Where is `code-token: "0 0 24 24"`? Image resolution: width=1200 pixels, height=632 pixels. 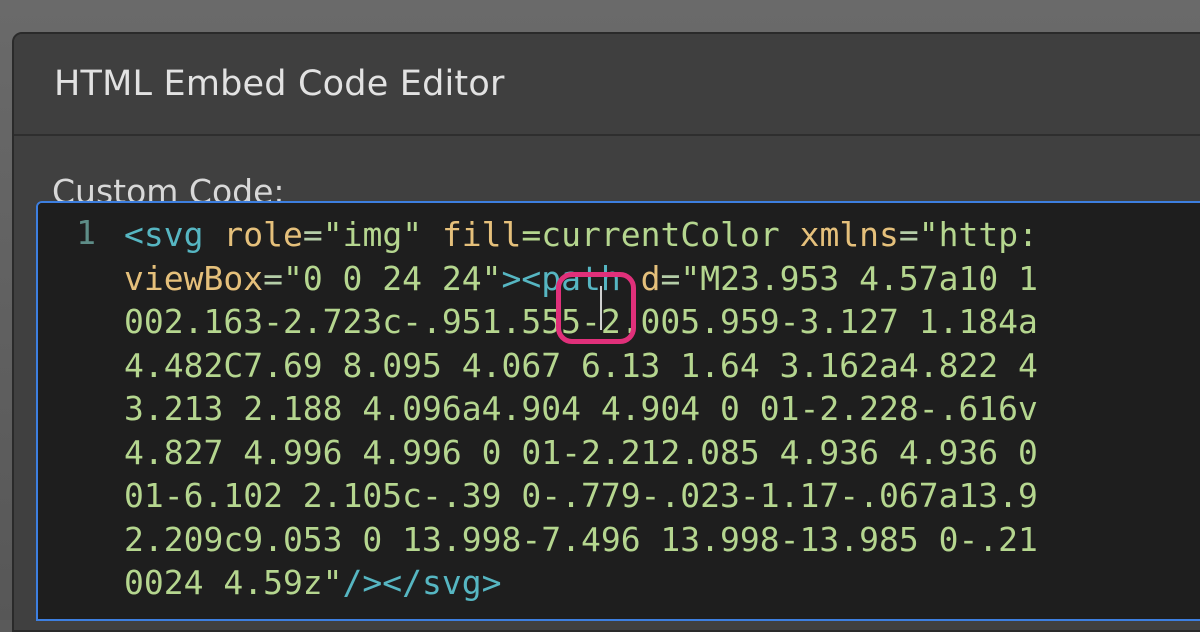 code-token: "0 0 24 24" is located at coordinates (392, 278).